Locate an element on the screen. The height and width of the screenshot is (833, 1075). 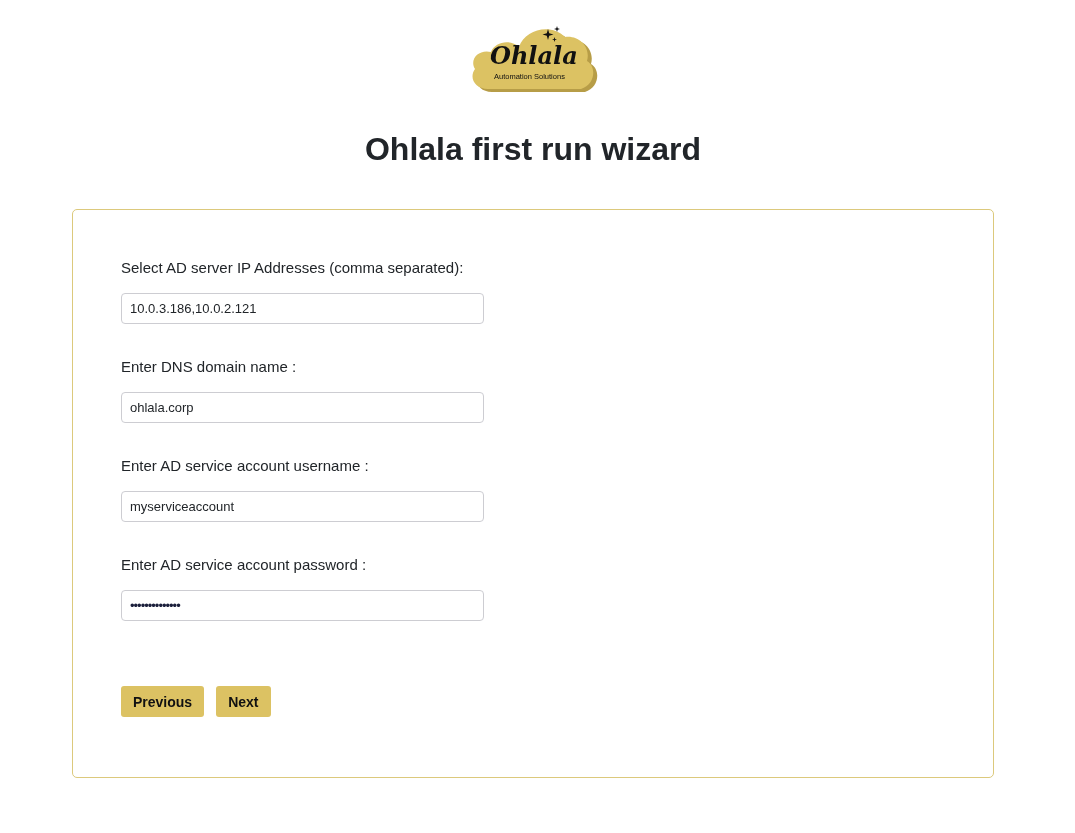
next-button: Next is located at coordinates (243, 701).